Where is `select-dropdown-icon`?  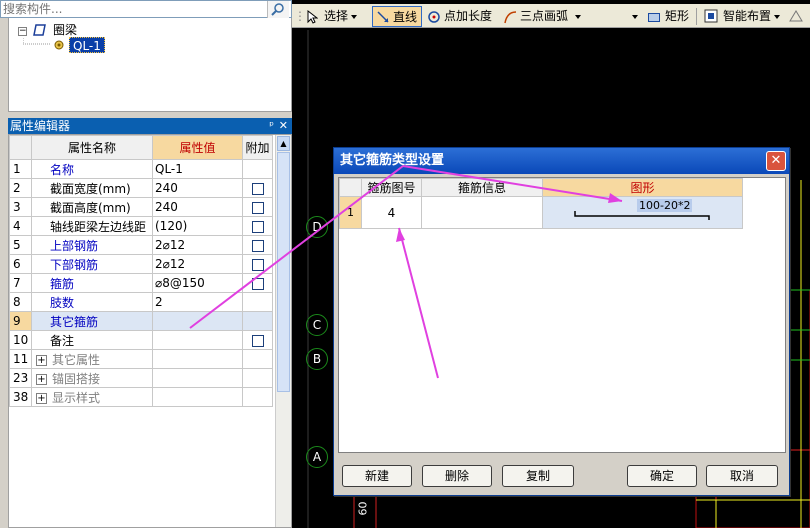 select-dropdown-icon is located at coordinates (354, 17).